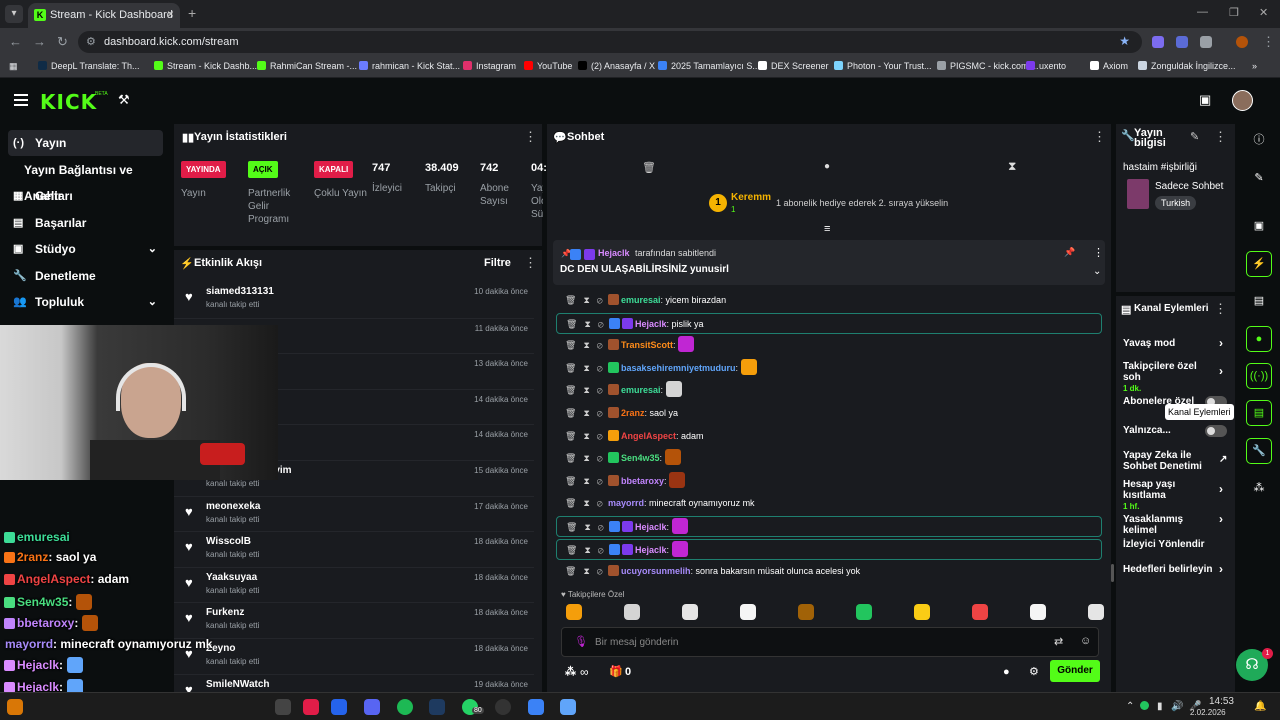 The height and width of the screenshot is (720, 1280). Describe the element at coordinates (530, 263) in the screenshot. I see `activity-menu-icon: ⋮` at that location.